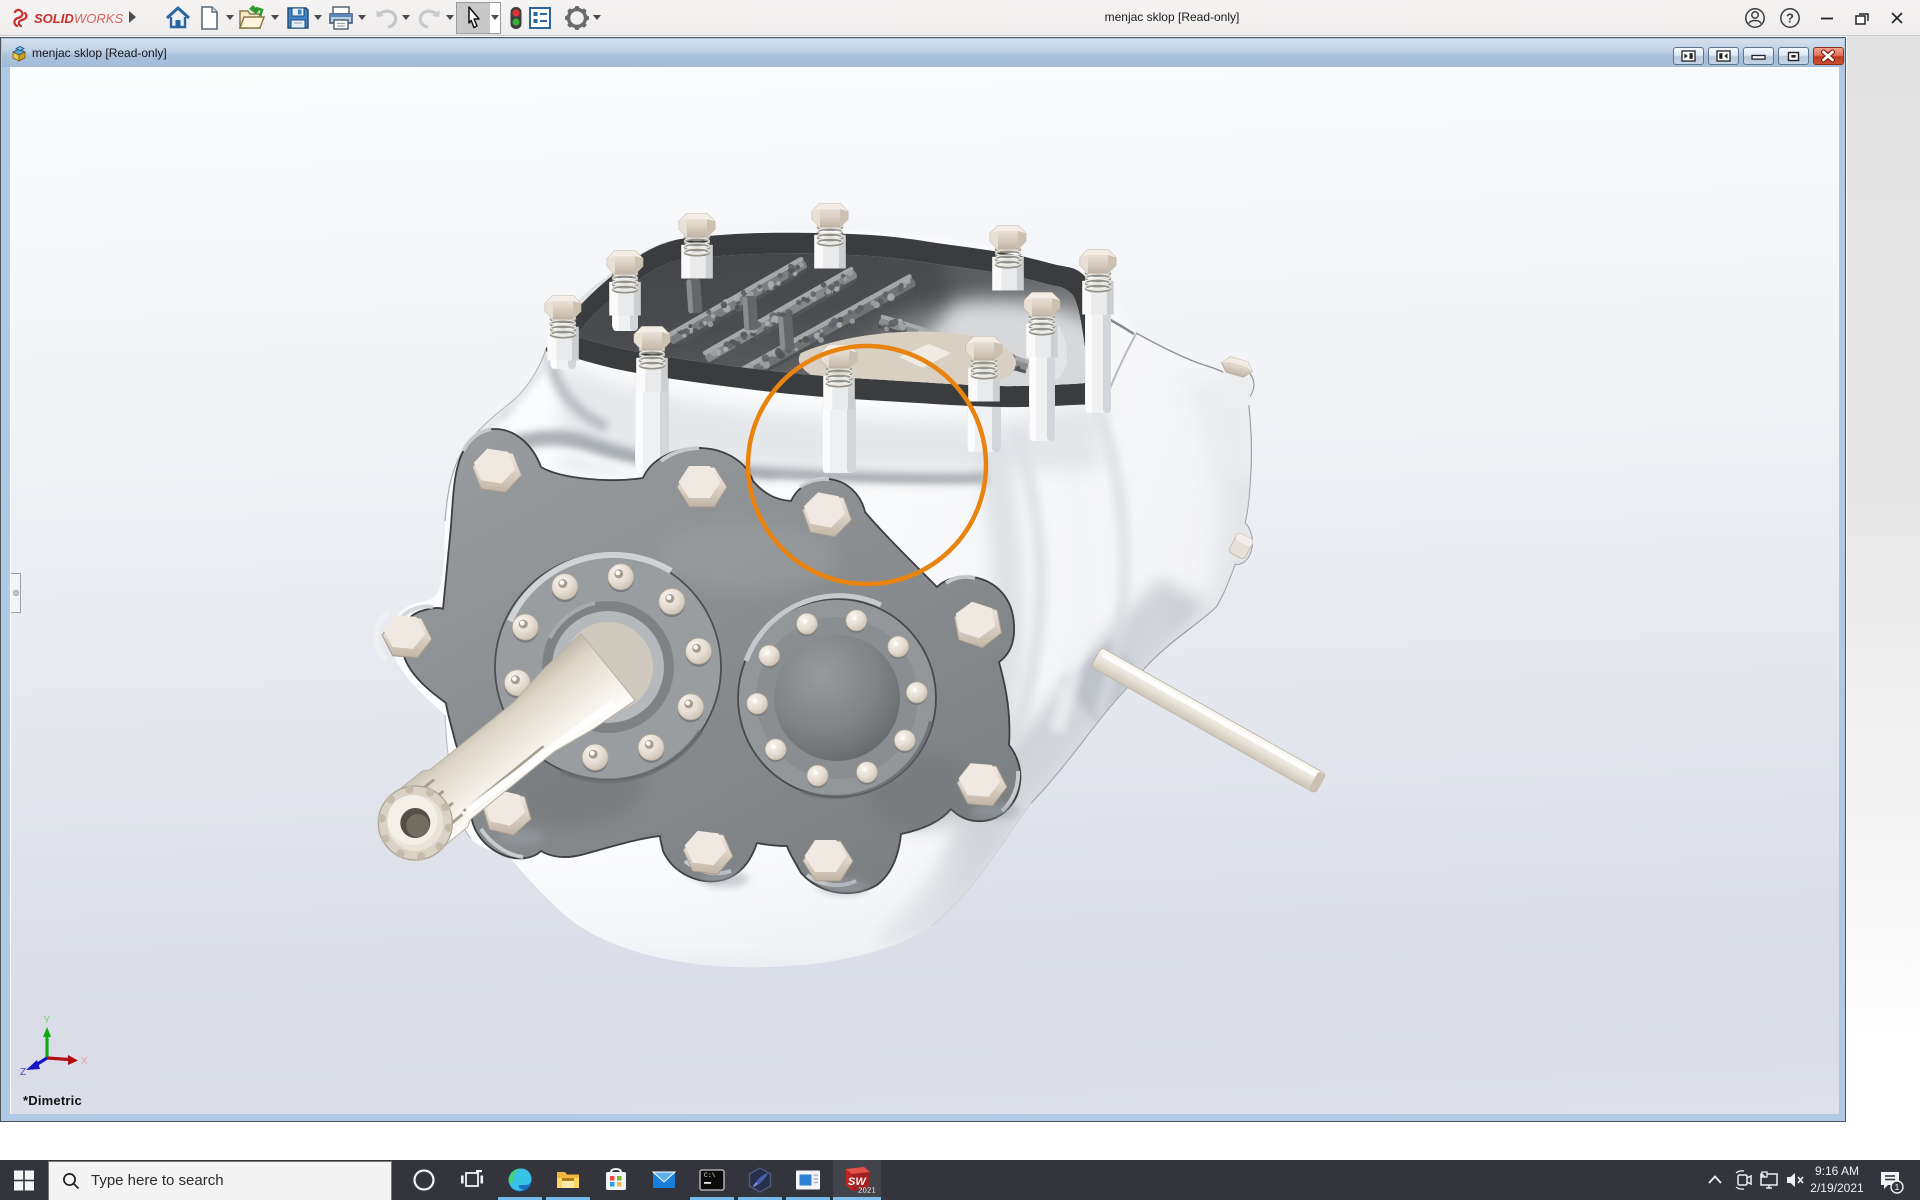 The width and height of the screenshot is (1920, 1200). I want to click on svg-text: C:\, so click(710, 1175).